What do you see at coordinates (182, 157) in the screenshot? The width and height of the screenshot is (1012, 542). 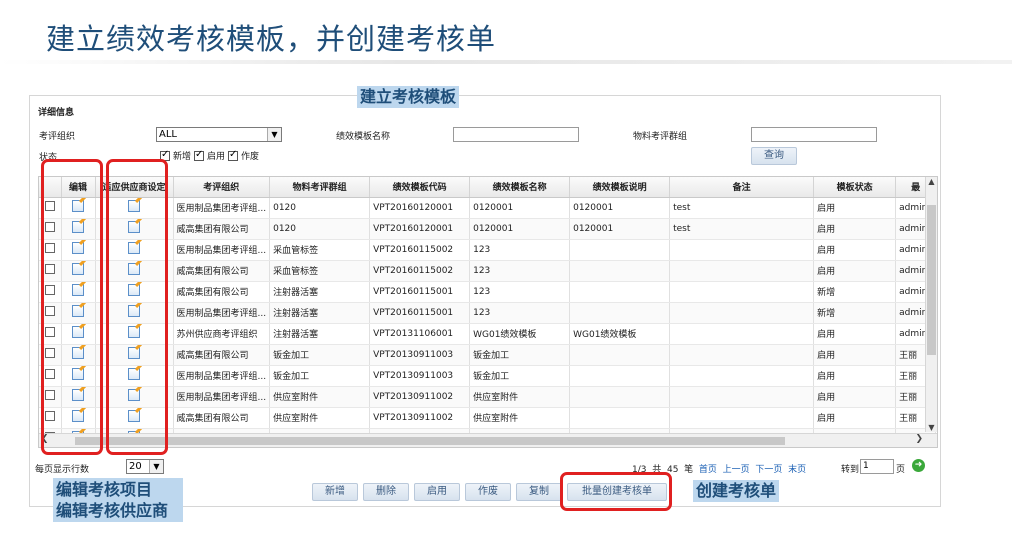 I see `status-new-label: 新增` at bounding box center [182, 157].